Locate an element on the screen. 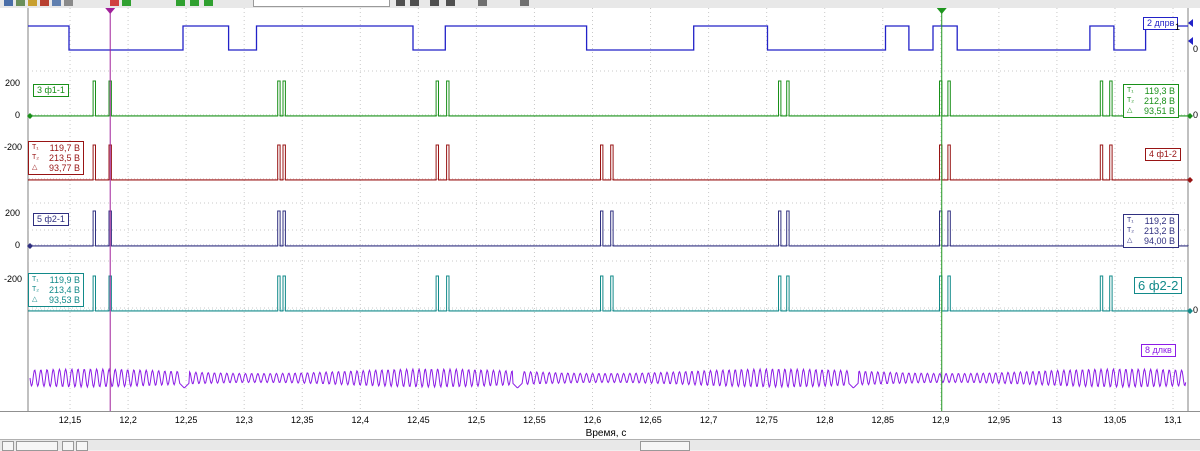 Image resolution: width=1200 pixels, height=451 pixels. ch4-measure-box: T₁ 119,7 В T₂ 213,5 В △ 93,77 В is located at coordinates (56, 158).